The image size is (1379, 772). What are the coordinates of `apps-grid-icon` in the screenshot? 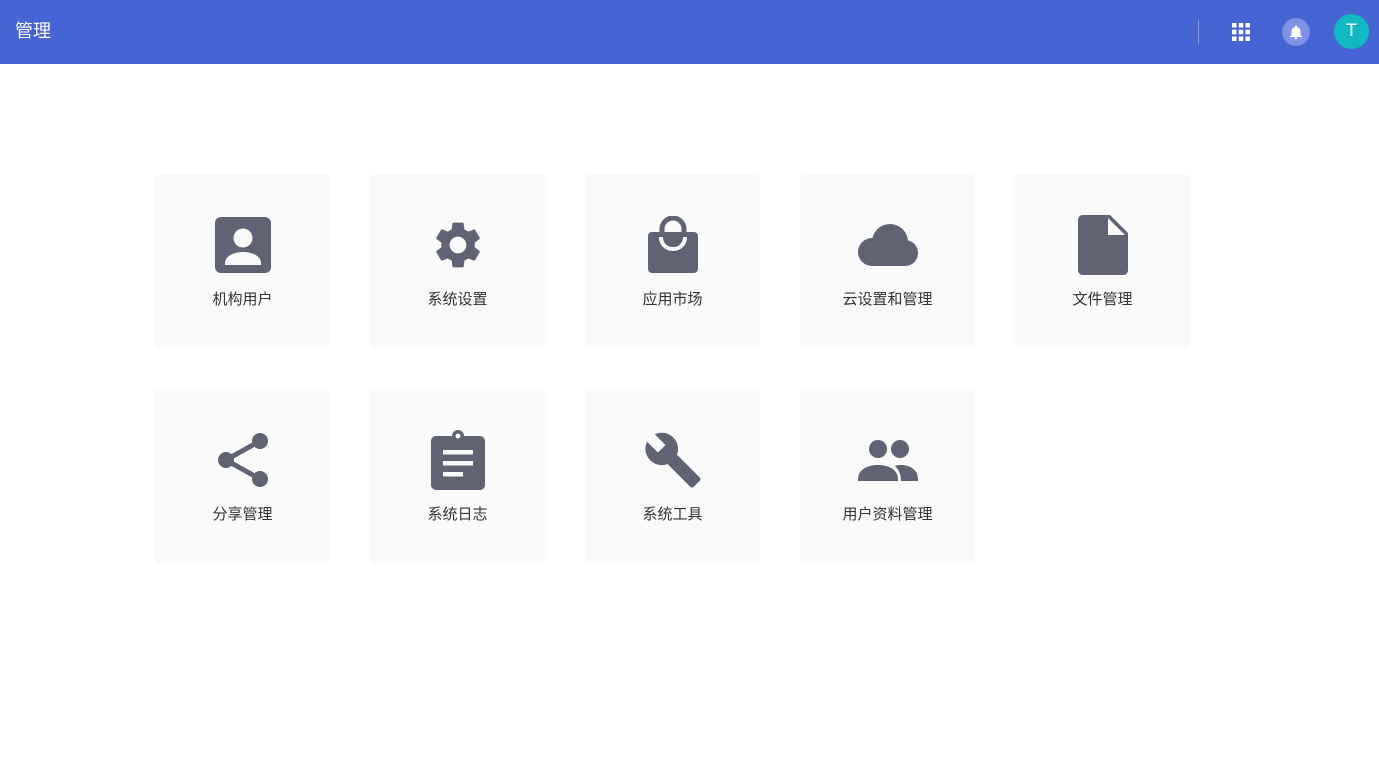 It's located at (1241, 32).